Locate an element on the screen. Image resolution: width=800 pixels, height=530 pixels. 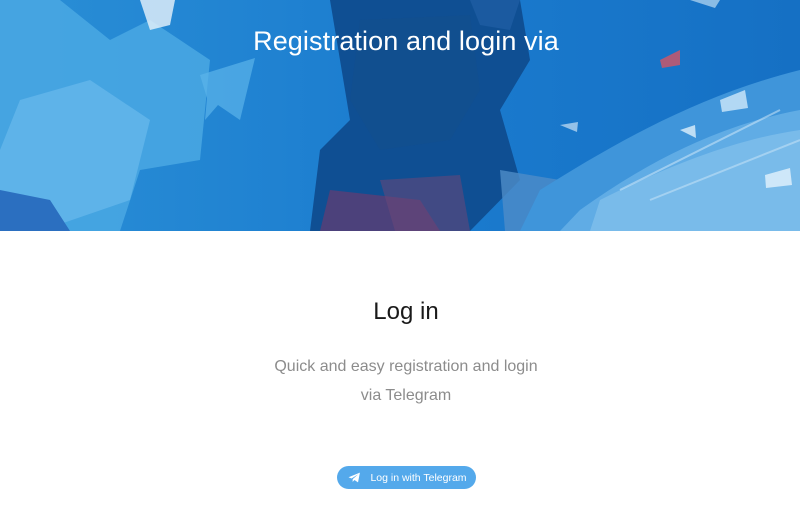
hero-title: Registration and login via is located at coordinates (406, 41).